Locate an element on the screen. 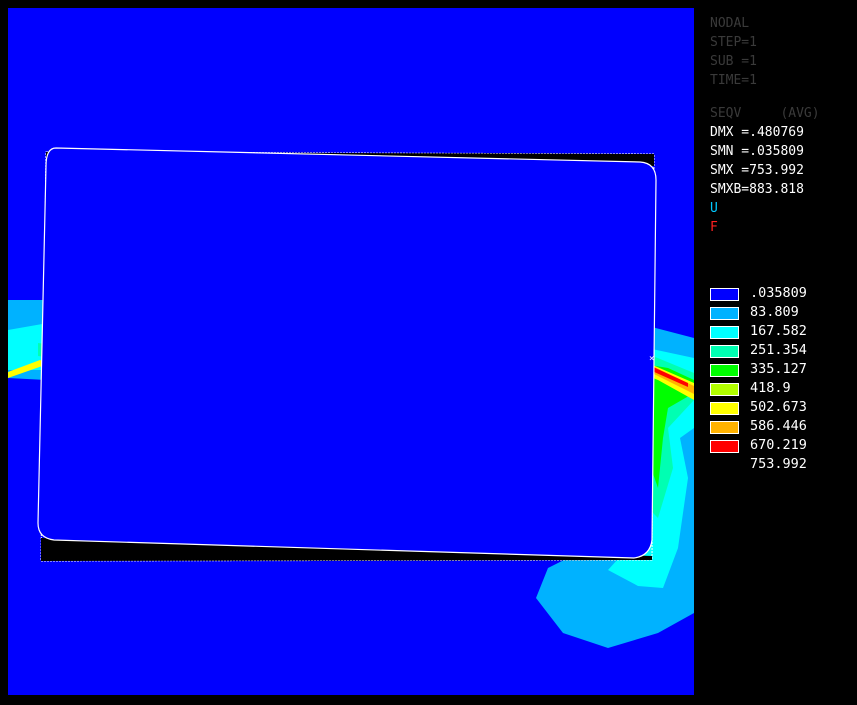  legend-value: 753.992 is located at coordinates (778, 464).